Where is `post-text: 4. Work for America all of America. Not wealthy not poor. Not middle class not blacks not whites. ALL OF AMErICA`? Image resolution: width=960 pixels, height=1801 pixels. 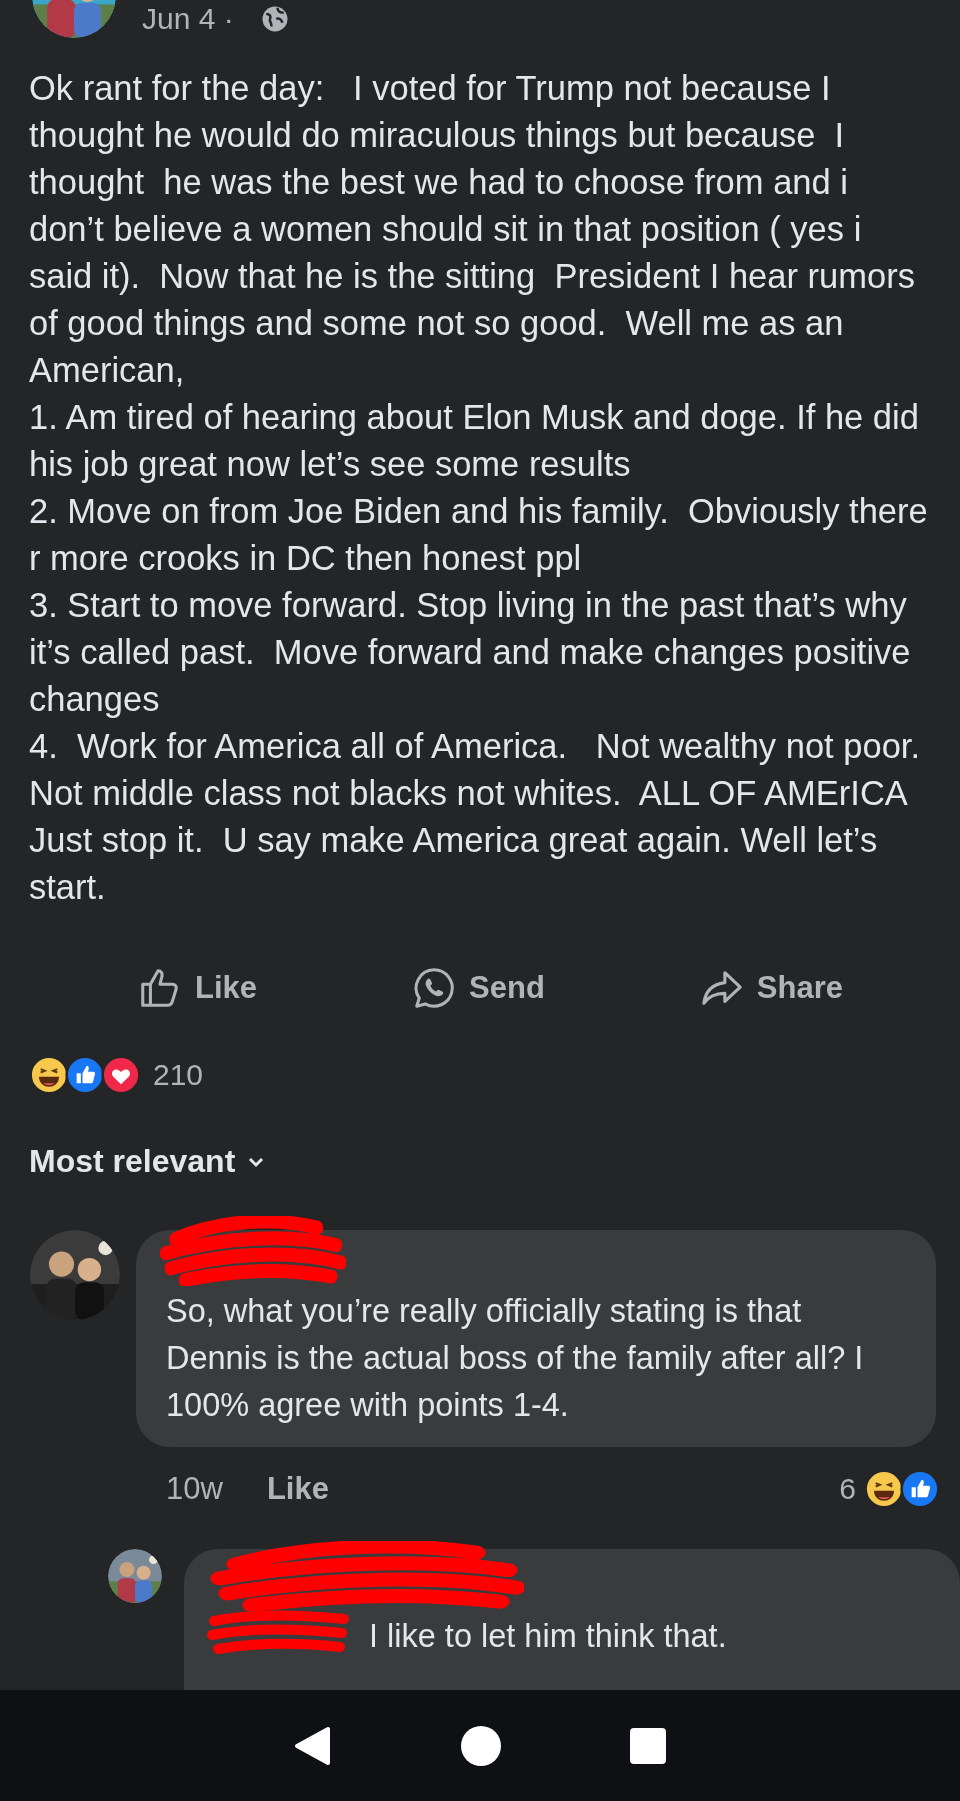 post-text: 4. Work for America all of America. Not wealthy not poor. Not middle class not blacks not whites. ALL OF AMErICA is located at coordinates (475, 770).